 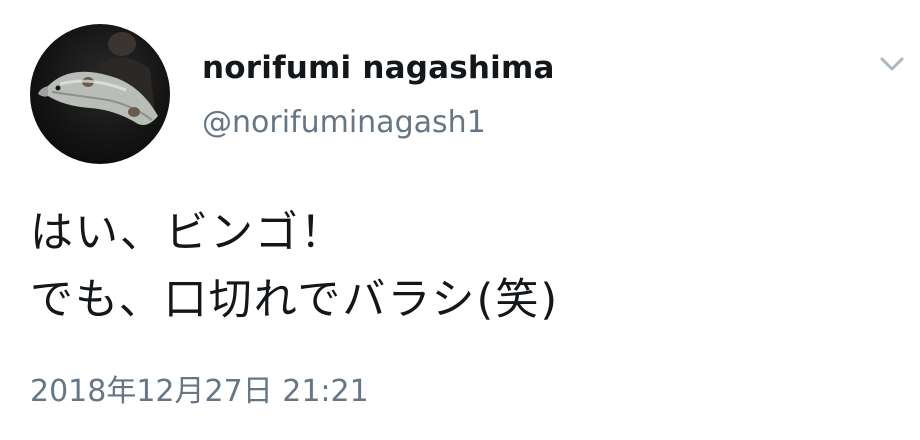 What do you see at coordinates (295, 300) in the screenshot?
I see `tweet-text-line: でも、口切れでバラシ(笑)` at bounding box center [295, 300].